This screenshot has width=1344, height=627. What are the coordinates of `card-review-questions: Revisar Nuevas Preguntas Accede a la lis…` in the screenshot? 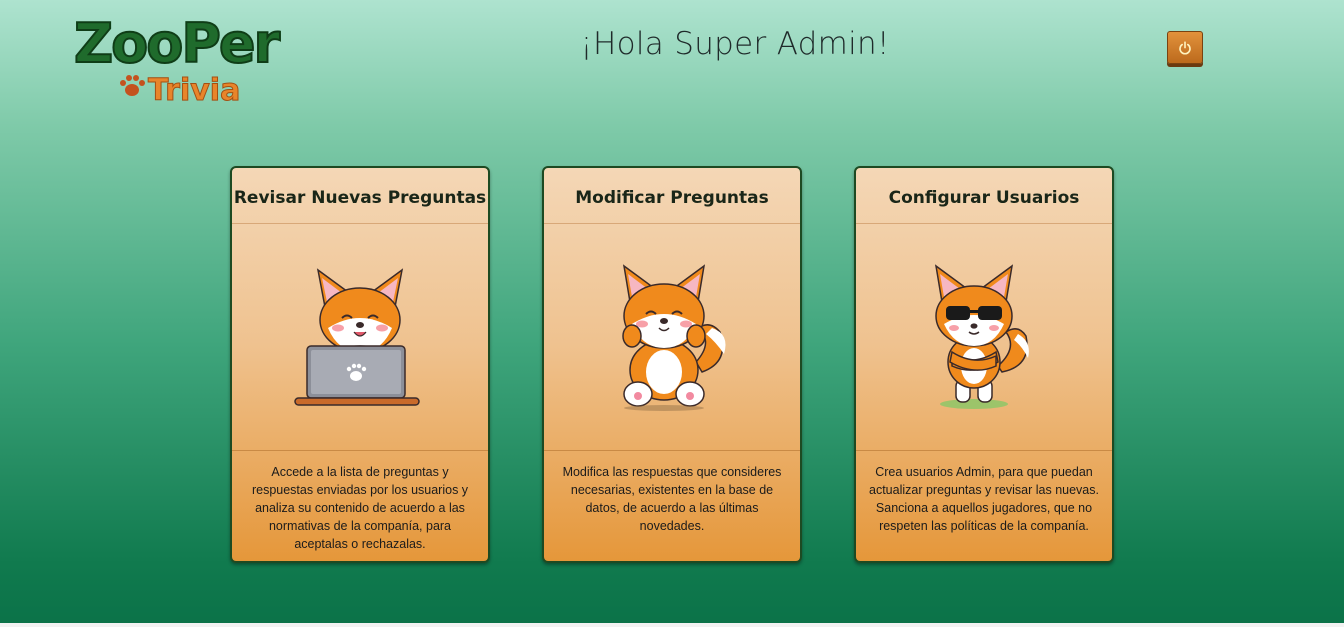 It's located at (360, 364).